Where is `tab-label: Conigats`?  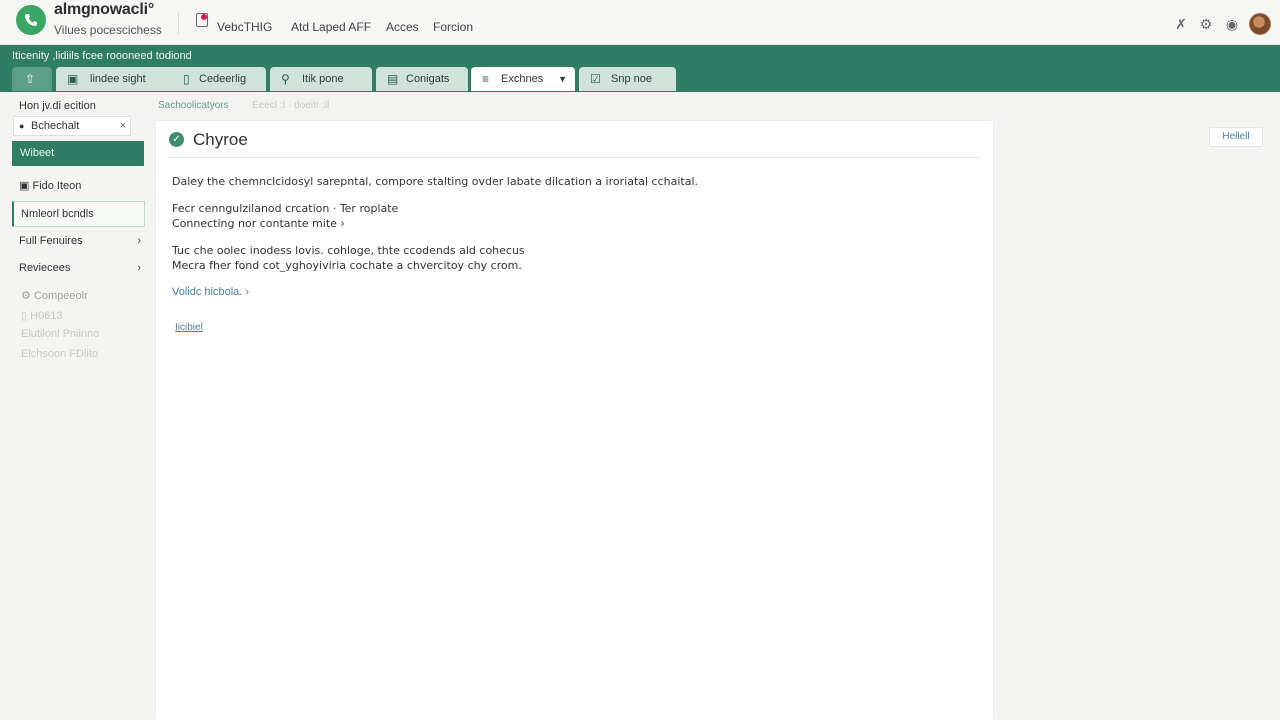 tab-label: Conigats is located at coordinates (428, 79).